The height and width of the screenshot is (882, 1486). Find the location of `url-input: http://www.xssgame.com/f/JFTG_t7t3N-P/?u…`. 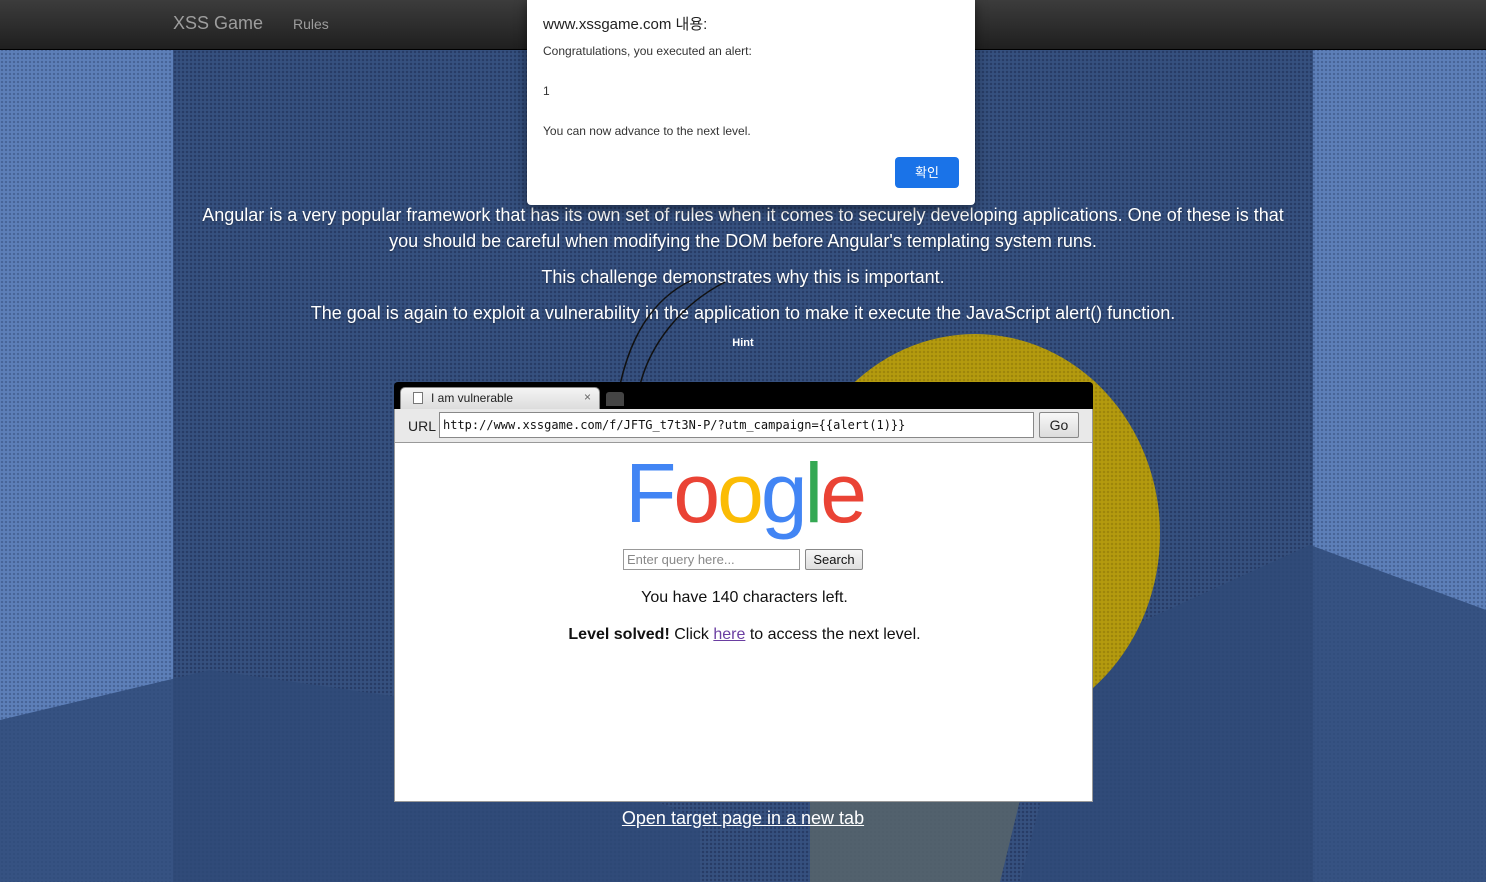

url-input: http://www.xssgame.com/f/JFTG_t7t3N-P/?u… is located at coordinates (736, 425).